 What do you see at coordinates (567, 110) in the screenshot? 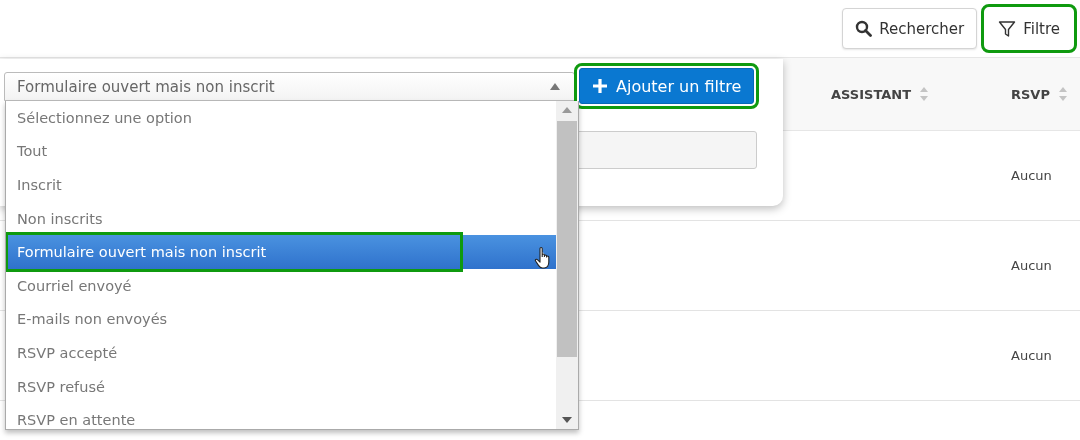
I see `scroll-up-icon` at bounding box center [567, 110].